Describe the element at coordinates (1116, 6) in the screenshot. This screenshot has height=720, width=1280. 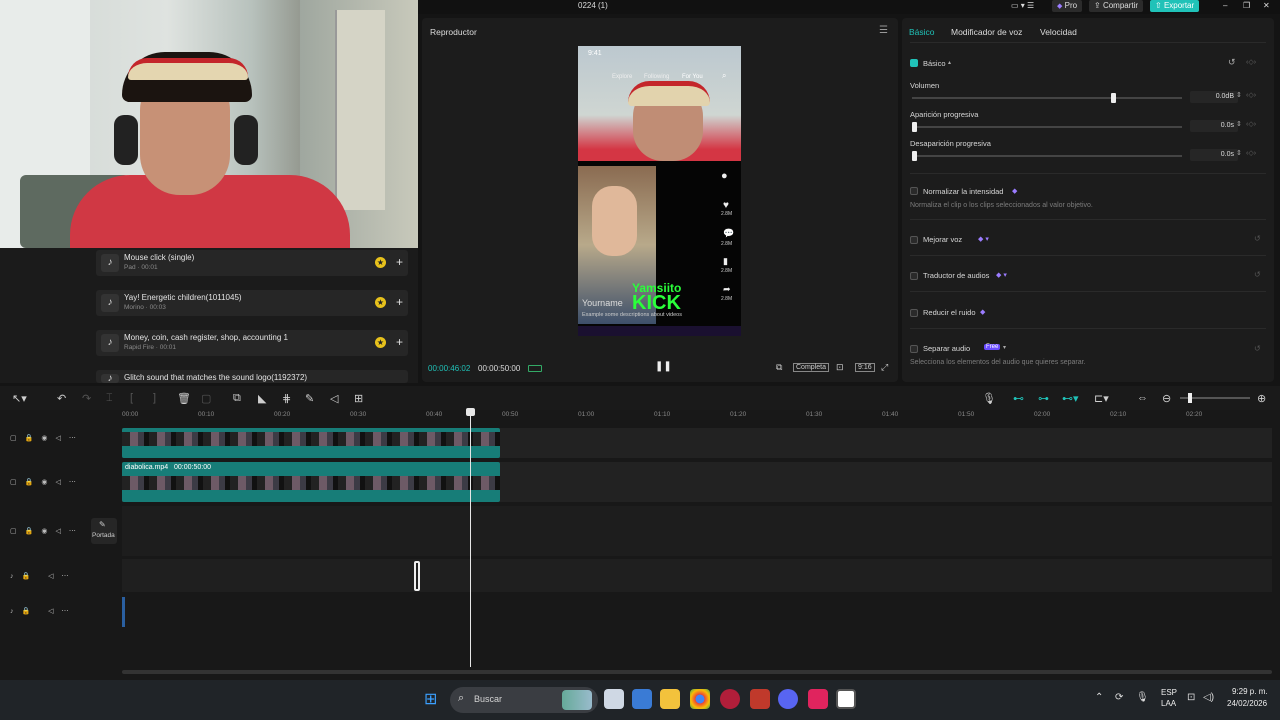
I see `share-button: ⇪ Compartir` at that location.